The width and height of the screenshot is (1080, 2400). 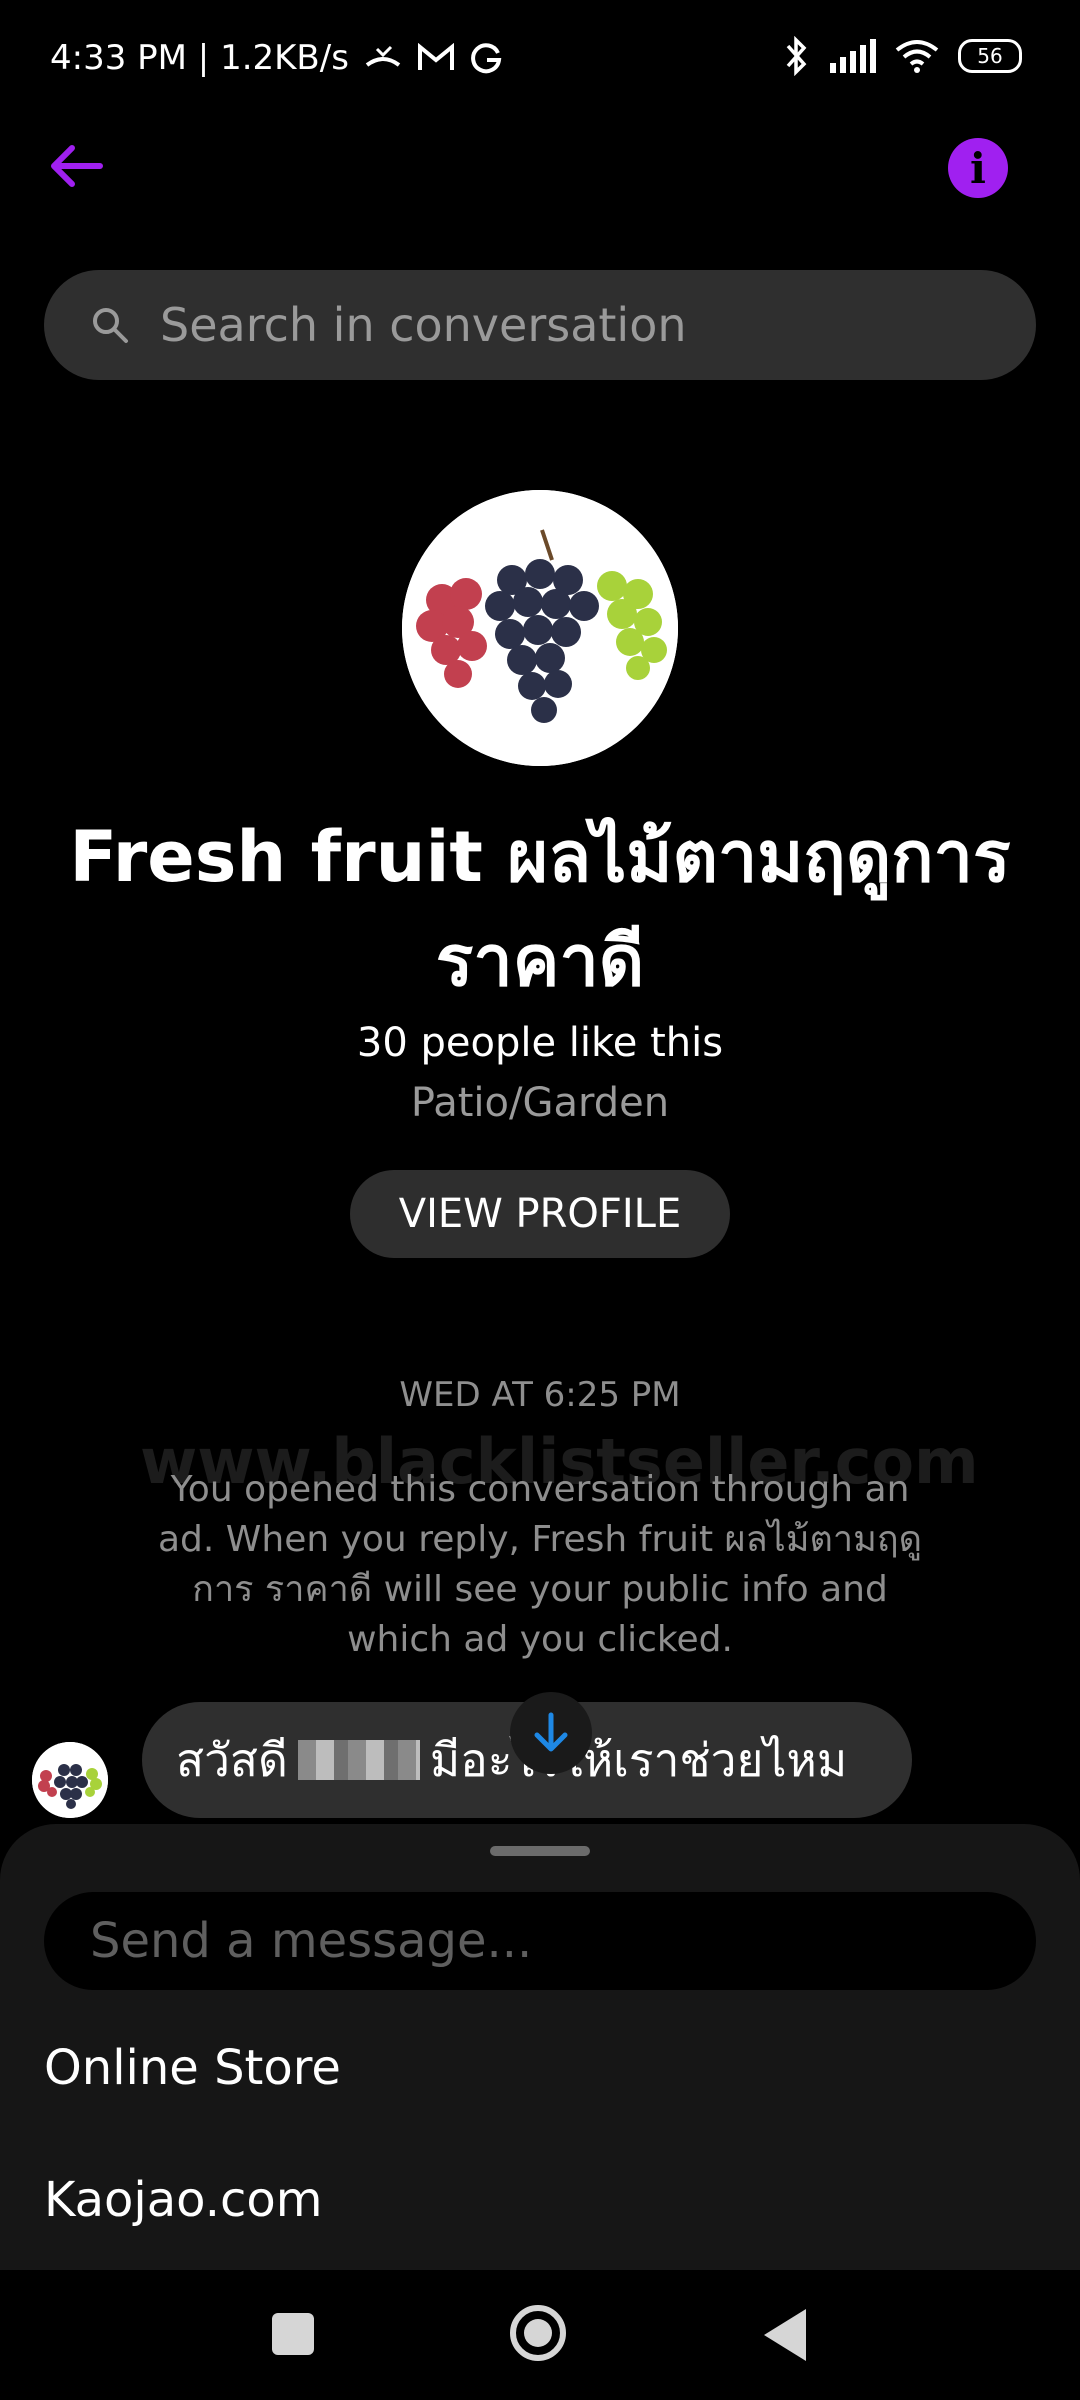 What do you see at coordinates (570, 325) in the screenshot?
I see `search-input` at bounding box center [570, 325].